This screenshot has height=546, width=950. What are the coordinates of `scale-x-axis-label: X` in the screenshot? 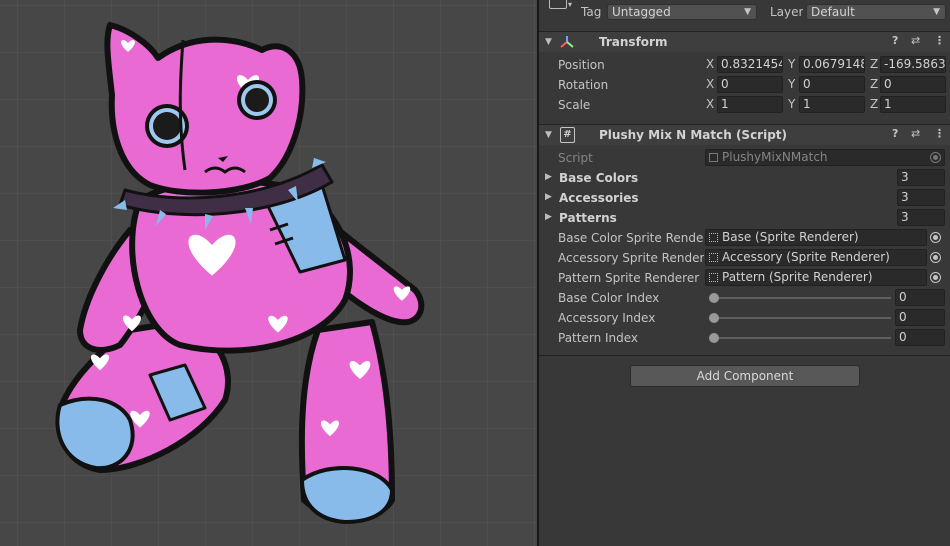 It's located at (710, 104).